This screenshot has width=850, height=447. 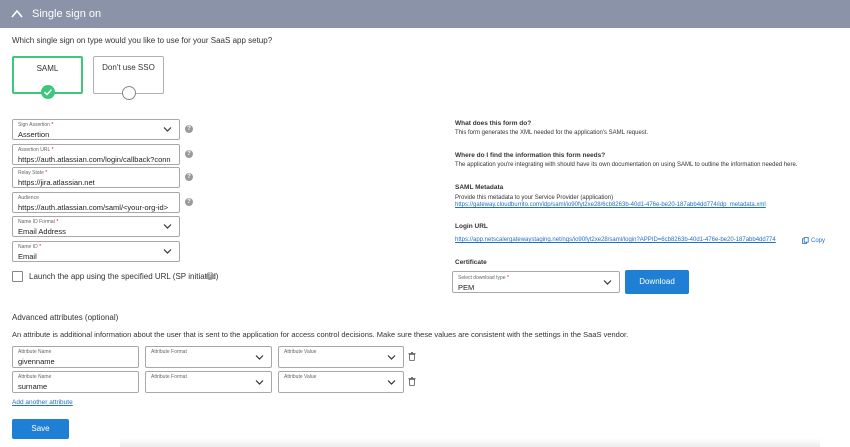 I want to click on field-label: Sign Assertion, so click(x=34, y=125).